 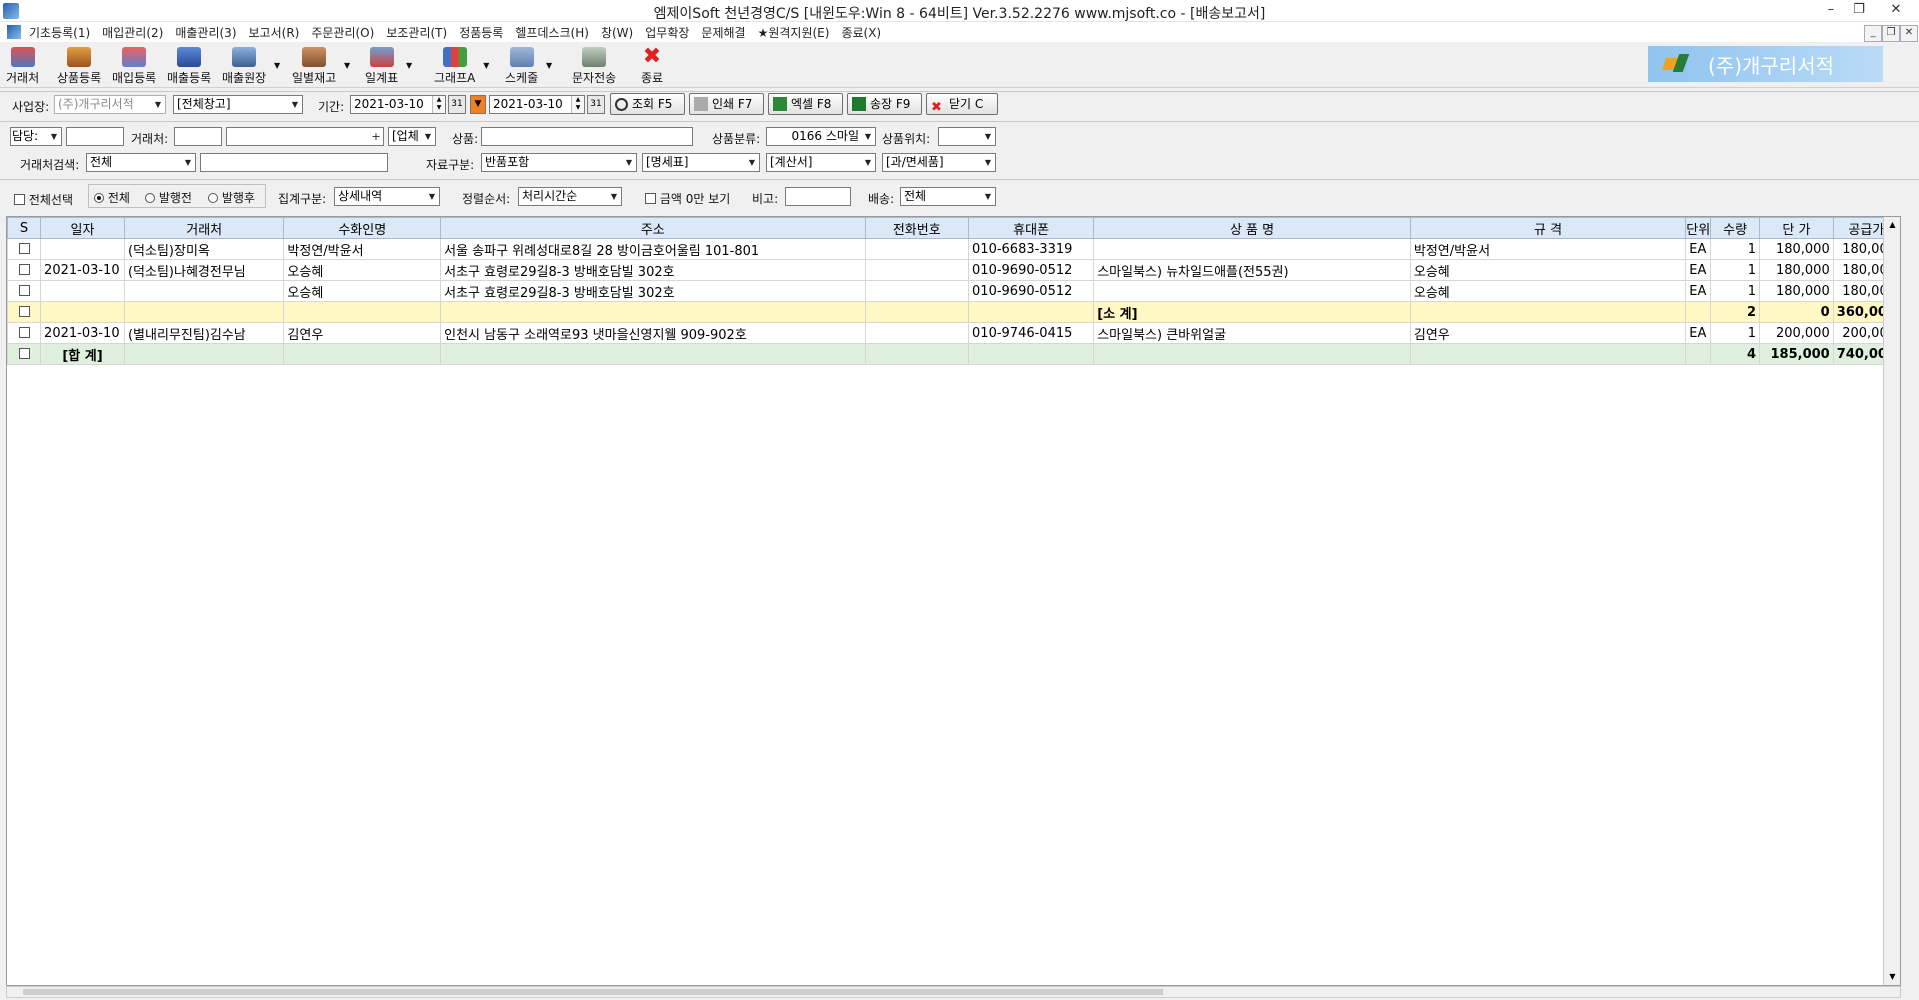 I want to click on menu-troubleshoot: 문제해결, so click(x=723, y=32).